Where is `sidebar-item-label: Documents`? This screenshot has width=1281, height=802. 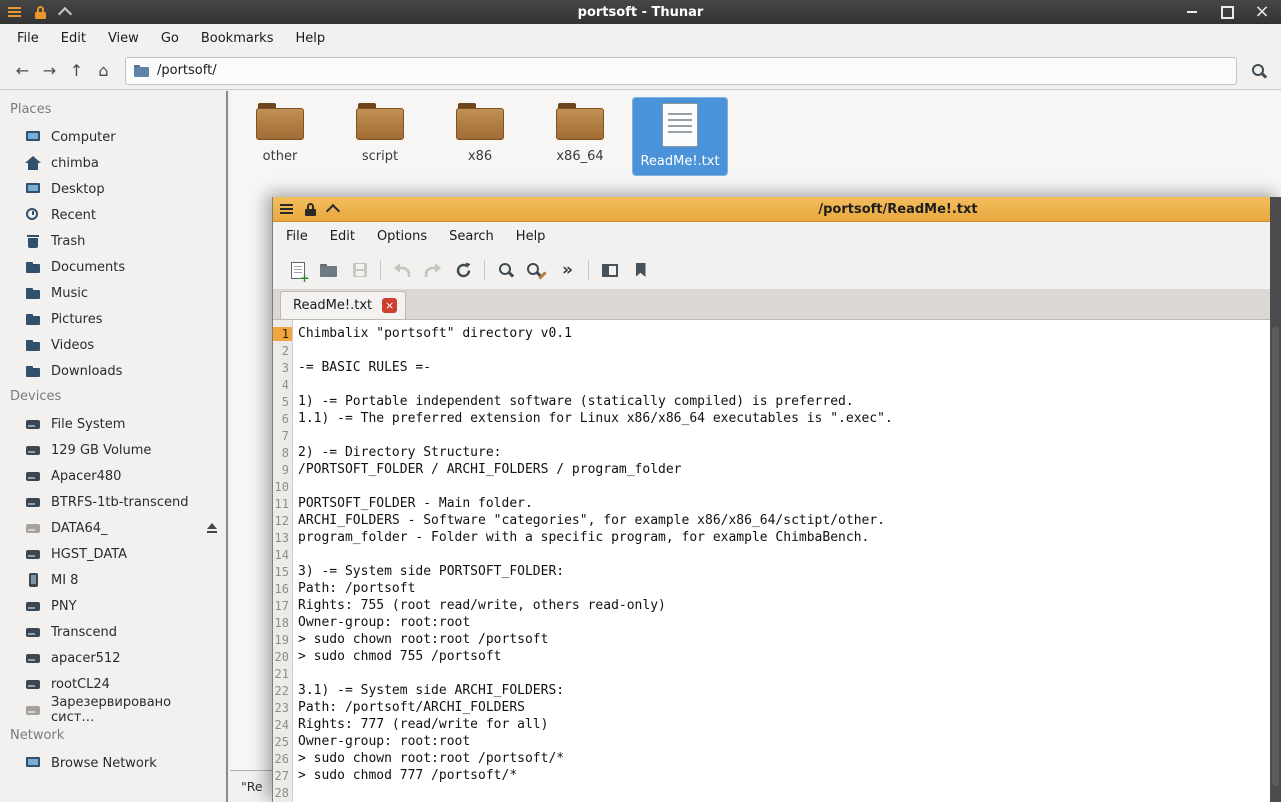
sidebar-item-label: Documents is located at coordinates (88, 267).